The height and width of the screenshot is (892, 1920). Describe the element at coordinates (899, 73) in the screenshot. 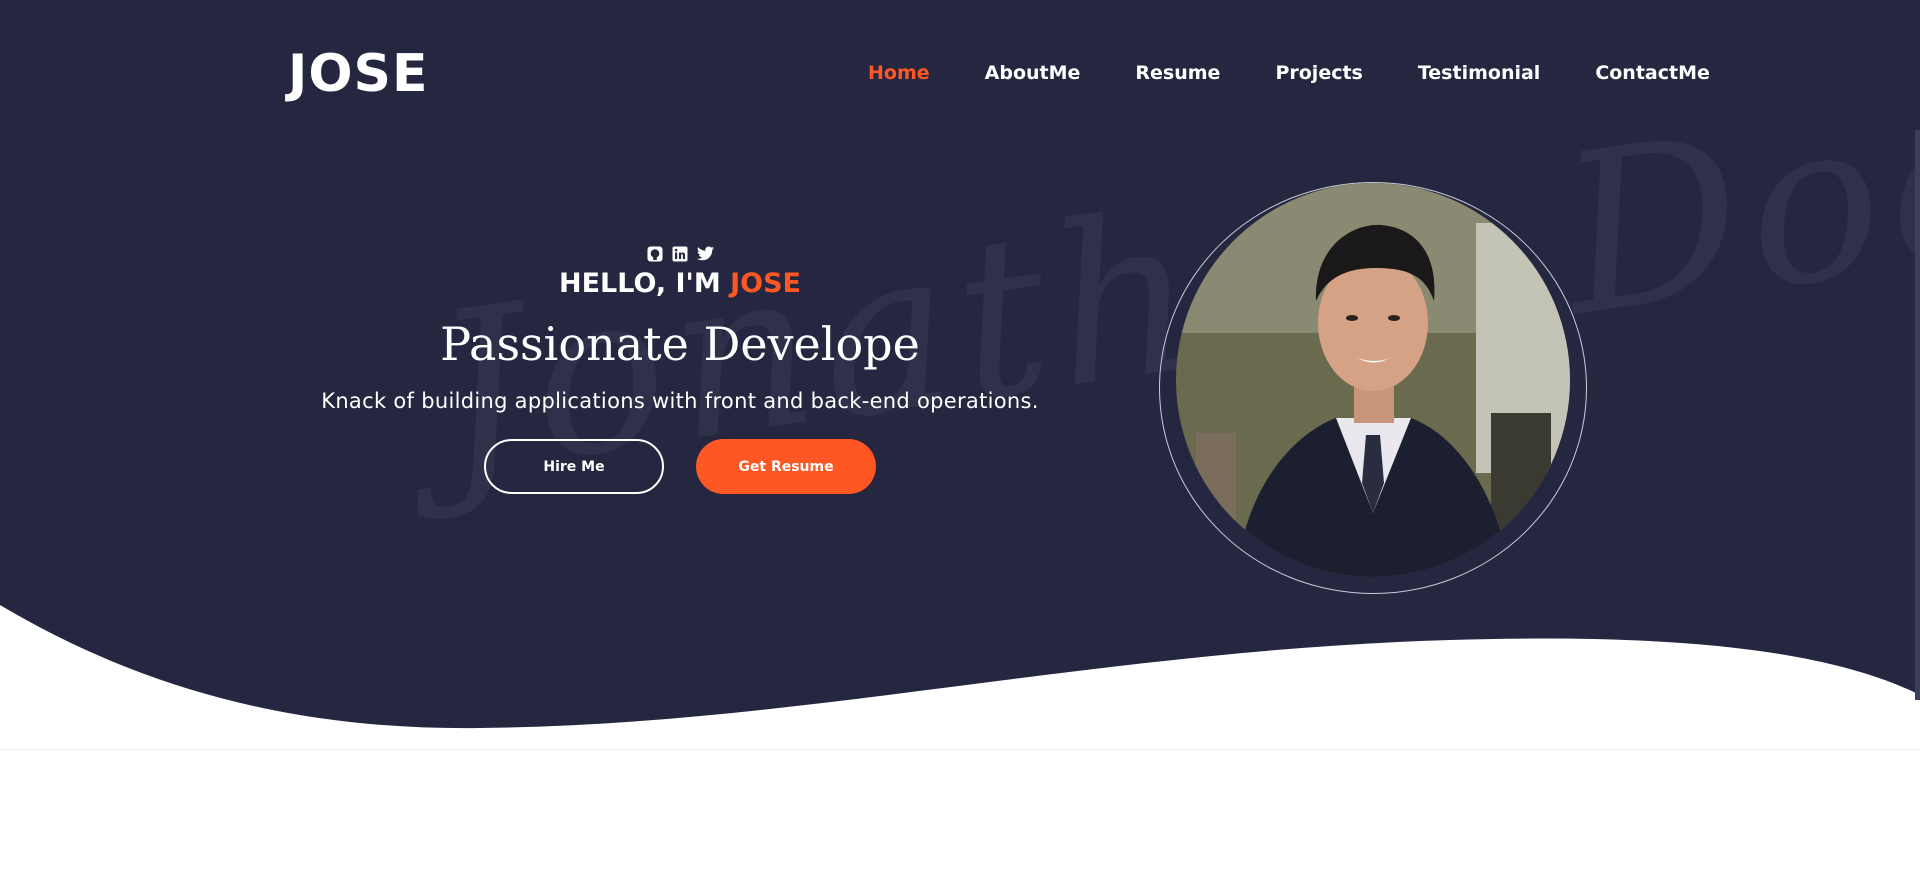

I see `nav-item-home: Home` at that location.